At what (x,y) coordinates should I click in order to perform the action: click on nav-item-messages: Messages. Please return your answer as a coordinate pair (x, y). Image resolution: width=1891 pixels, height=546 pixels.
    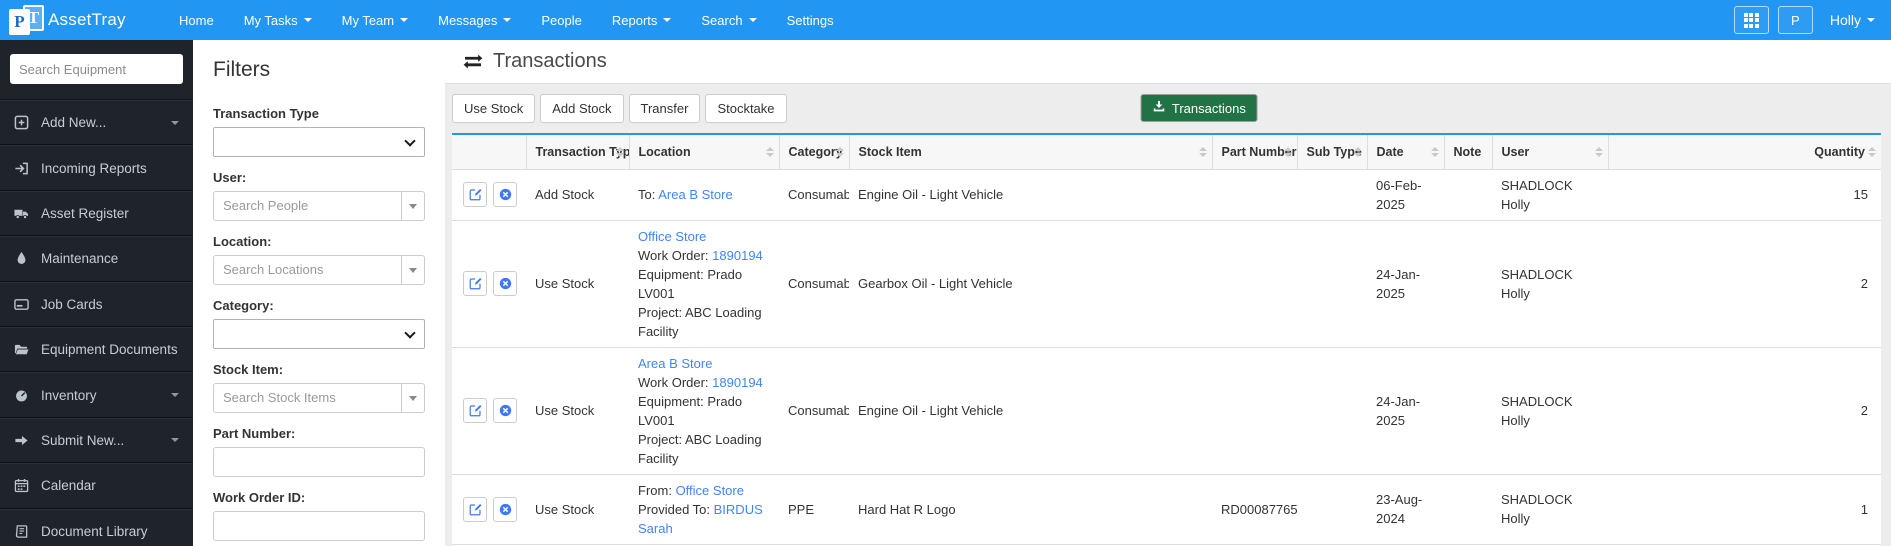
    Looking at the image, I should click on (474, 20).